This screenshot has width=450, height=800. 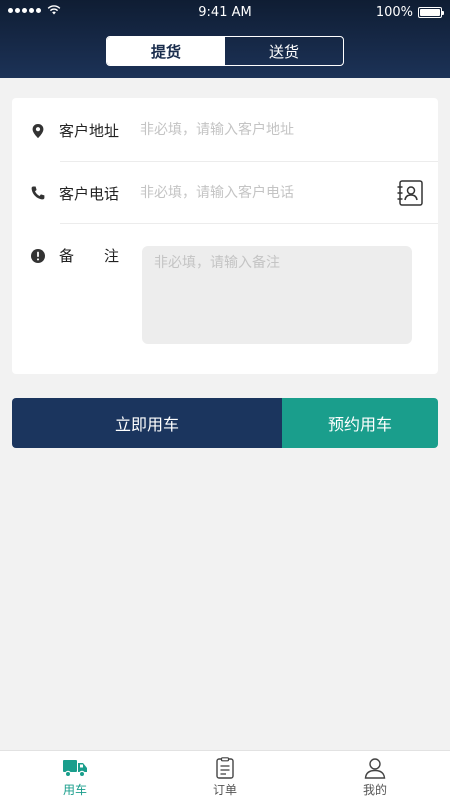 I want to click on phone-row: 客户电话, so click(x=225, y=193).